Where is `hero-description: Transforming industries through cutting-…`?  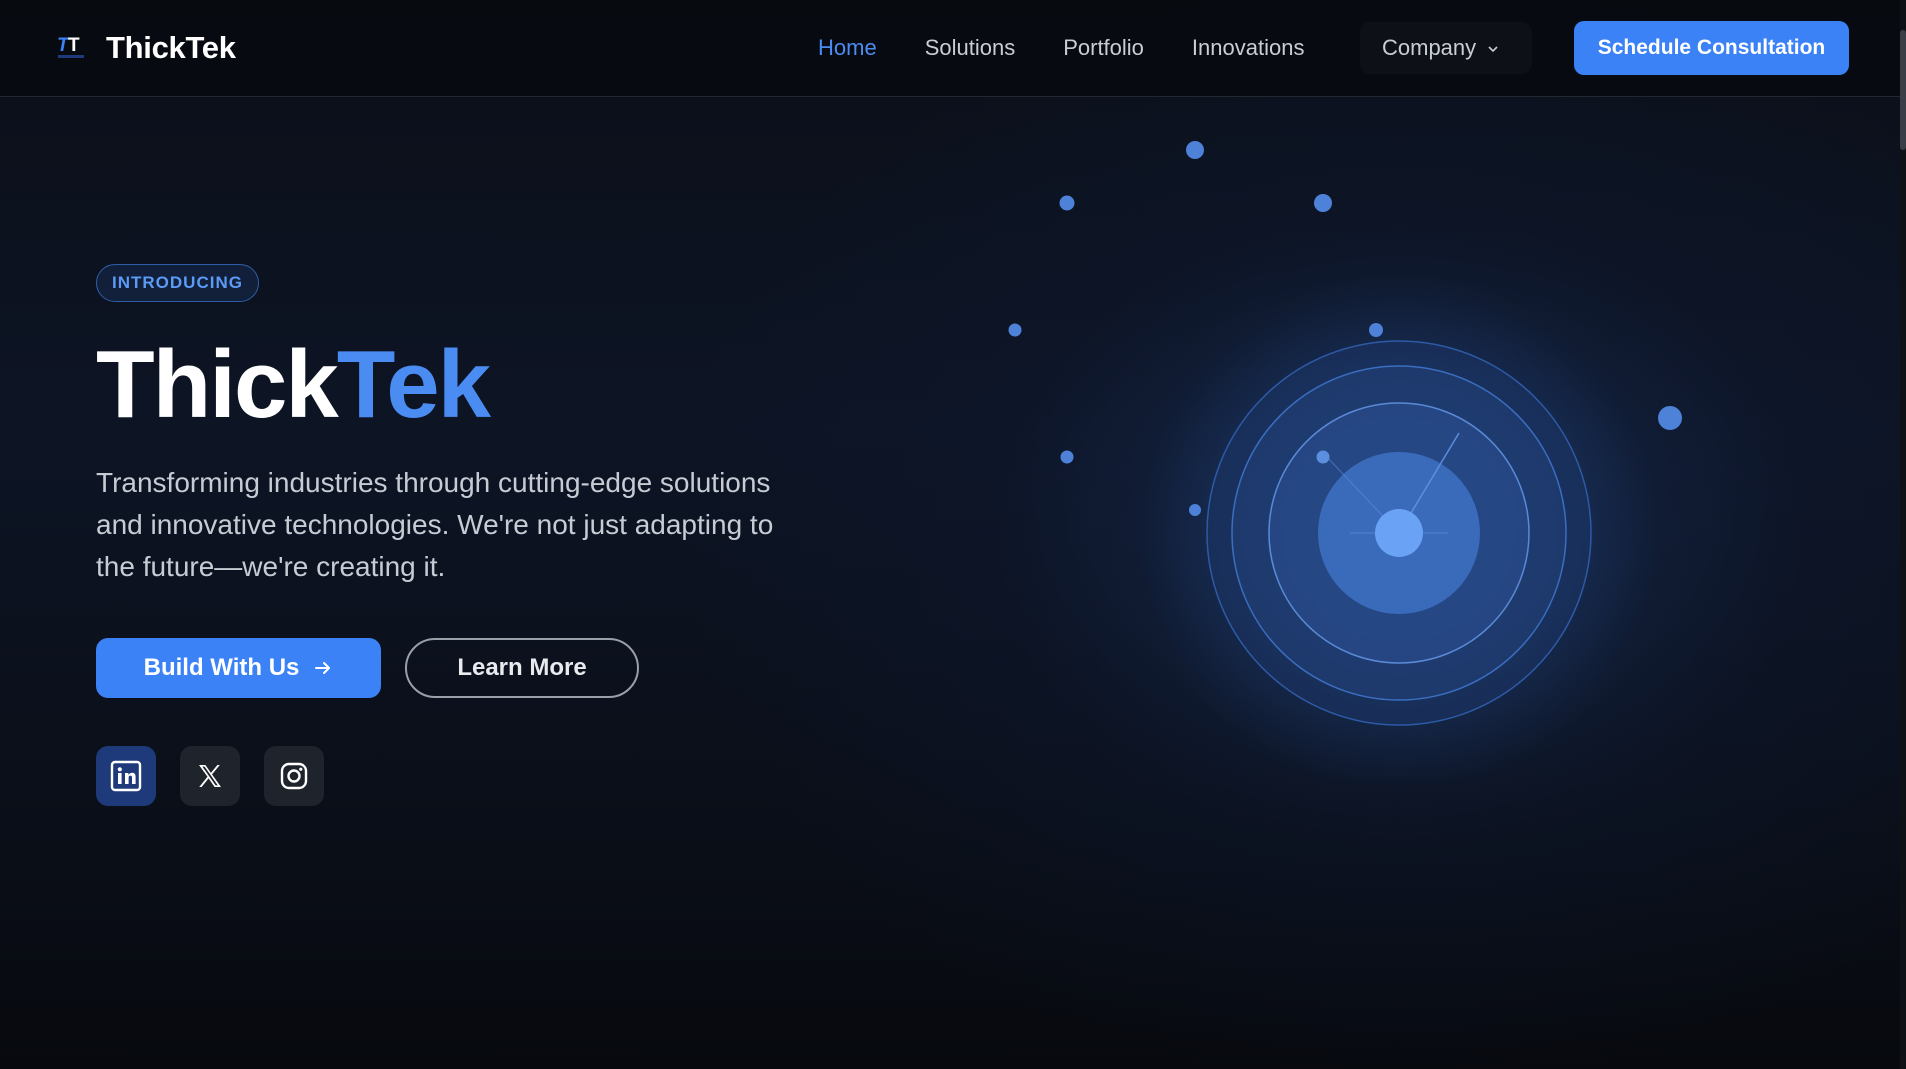
hero-description: Transforming industries through cutting-… is located at coordinates (435, 524).